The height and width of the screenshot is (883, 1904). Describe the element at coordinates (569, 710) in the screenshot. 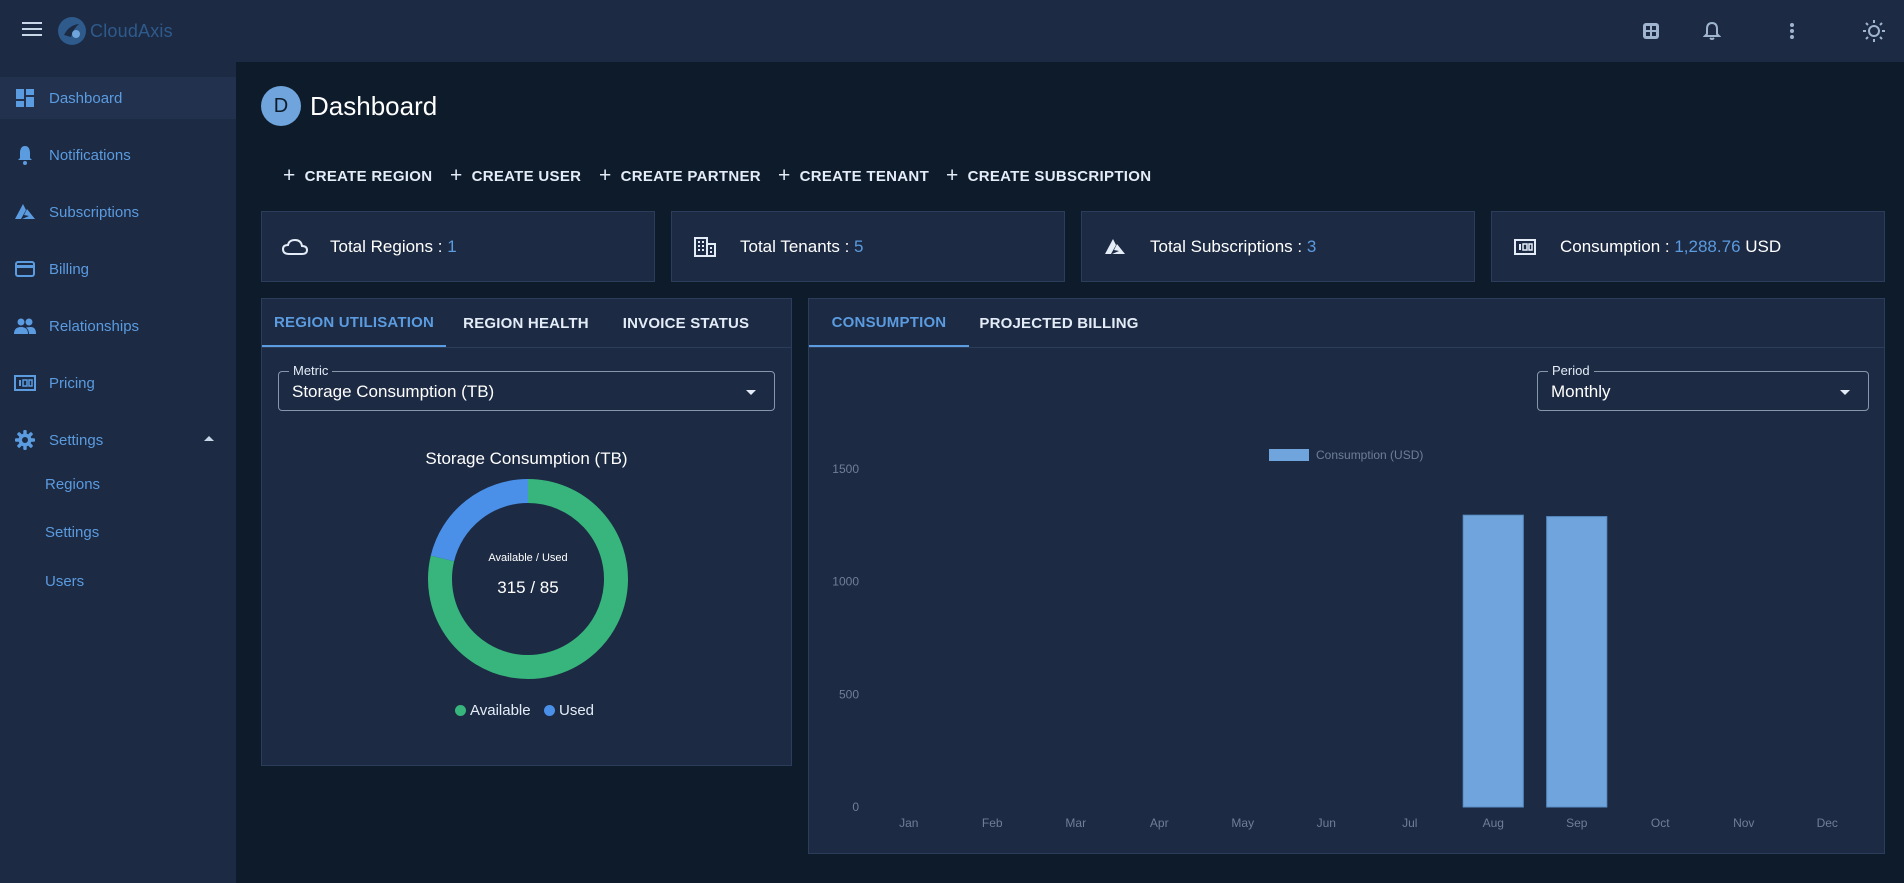

I see `legend-used: Used` at that location.